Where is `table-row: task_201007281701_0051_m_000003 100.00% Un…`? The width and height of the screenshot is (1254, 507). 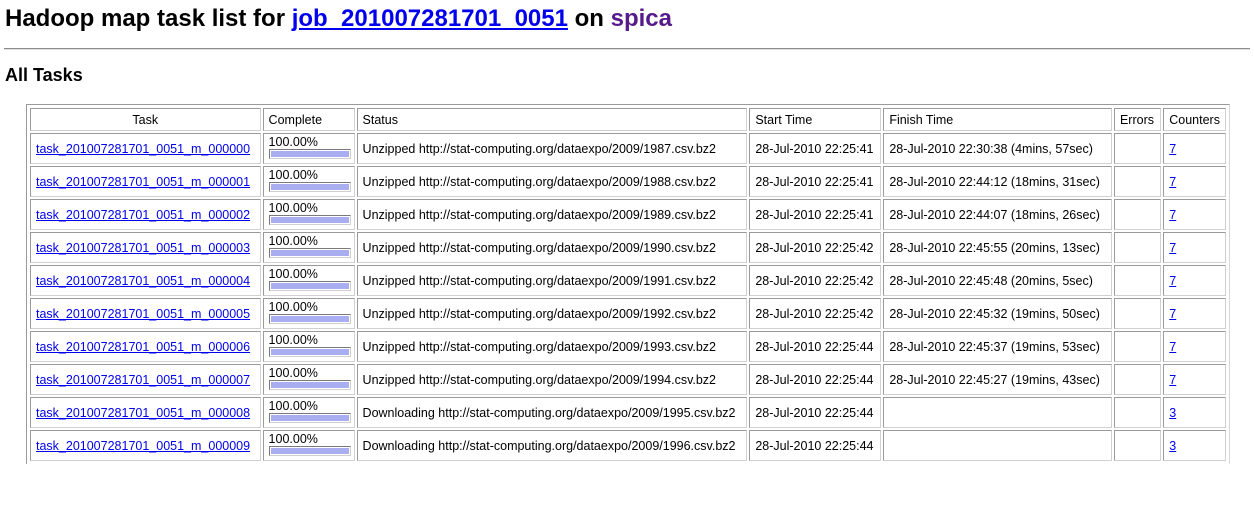 table-row: task_201007281701_0051_m_000003 100.00% Un… is located at coordinates (628, 247).